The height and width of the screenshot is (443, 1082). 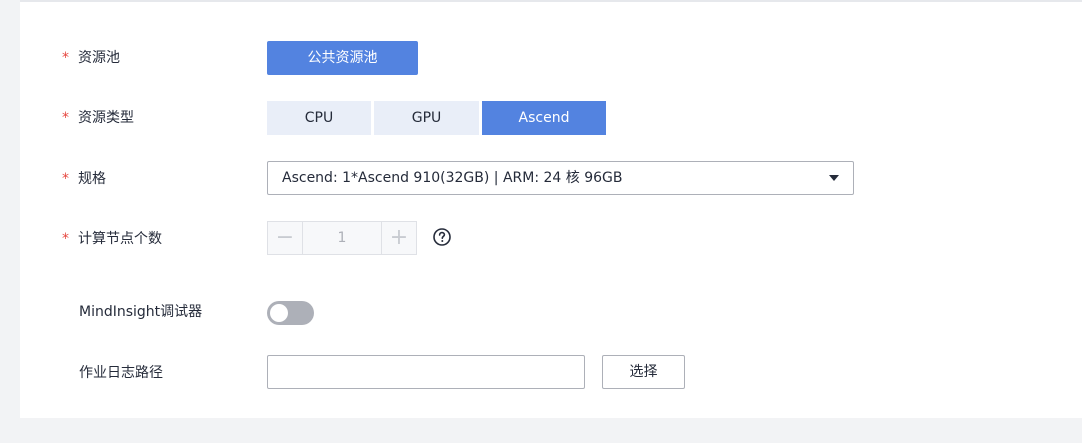 What do you see at coordinates (551, 238) in the screenshot?
I see `node-count-row: * 计算节点个数 − 1 +` at bounding box center [551, 238].